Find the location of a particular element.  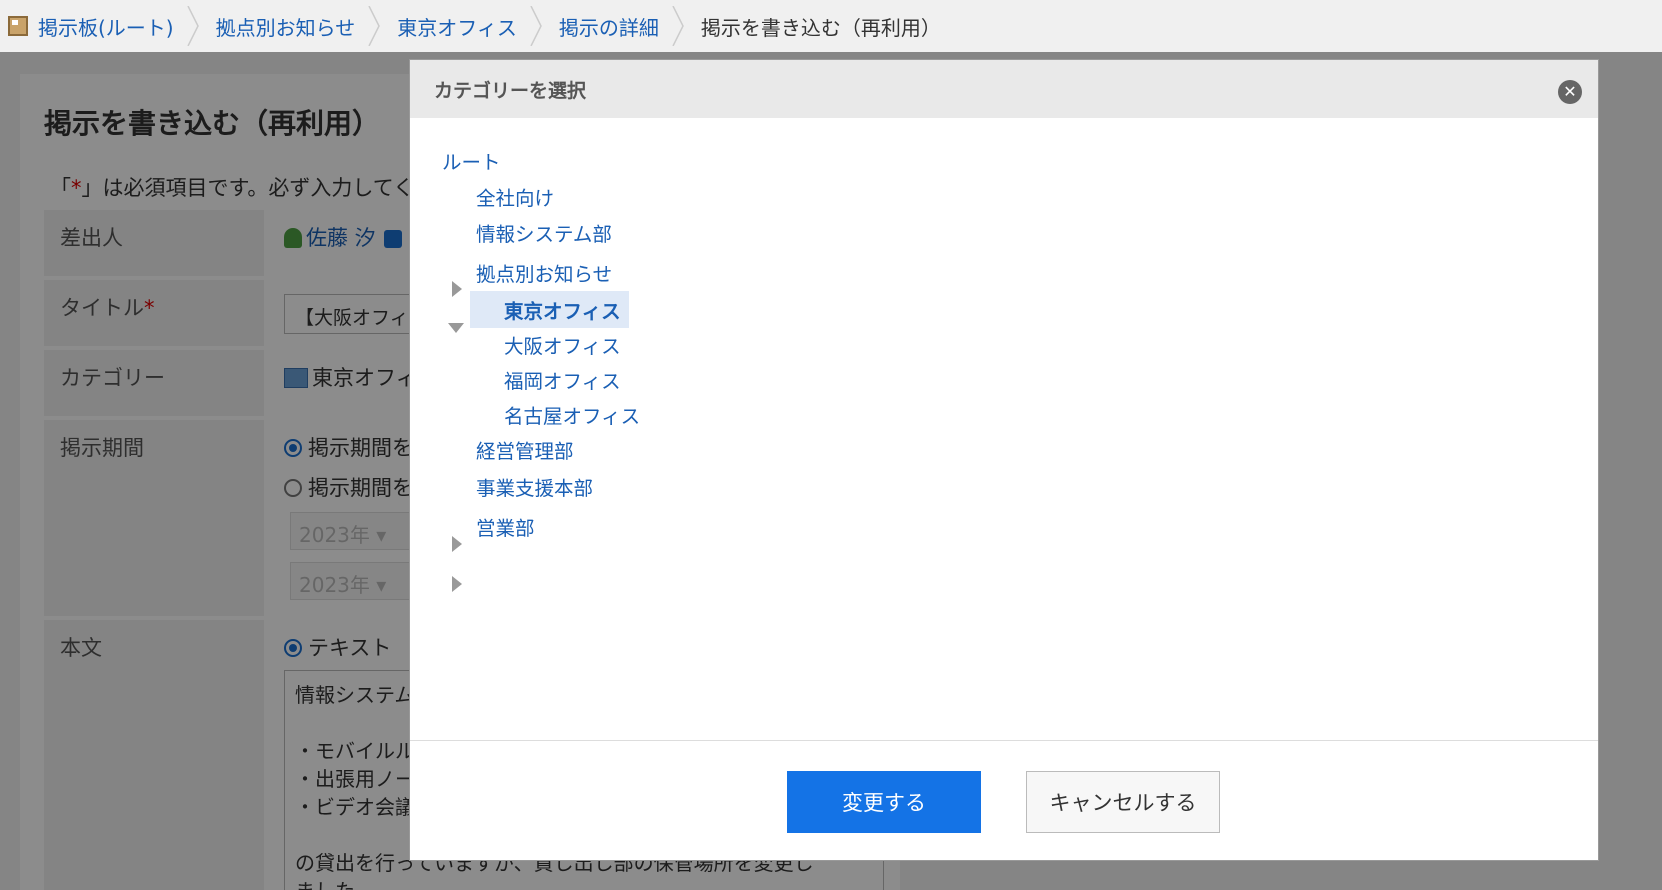

tree-node-it-department: 情報システム部 is located at coordinates (544, 232).